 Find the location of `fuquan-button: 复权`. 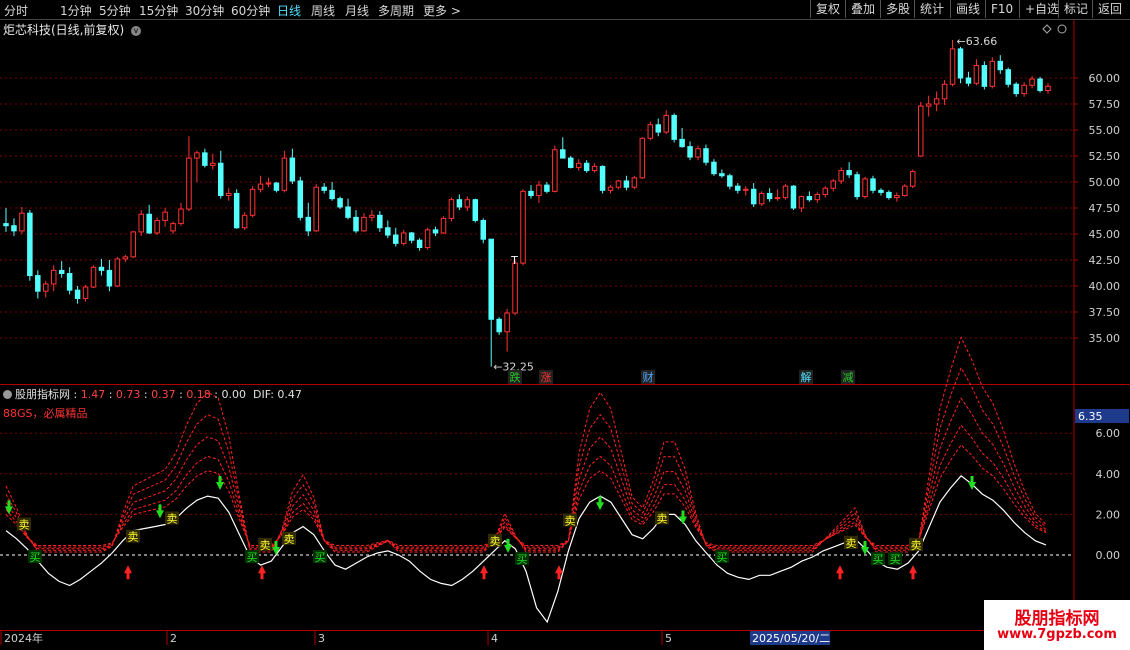

fuquan-button: 复权 is located at coordinates (827, 9).